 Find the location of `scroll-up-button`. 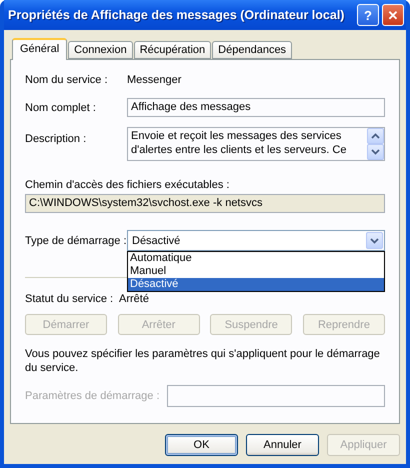

scroll-up-button is located at coordinates (375, 136).